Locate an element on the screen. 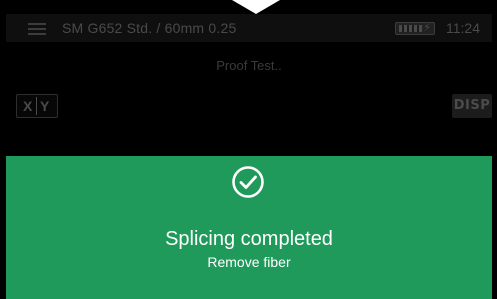  clock-time: 11:24 is located at coordinates (463, 28).